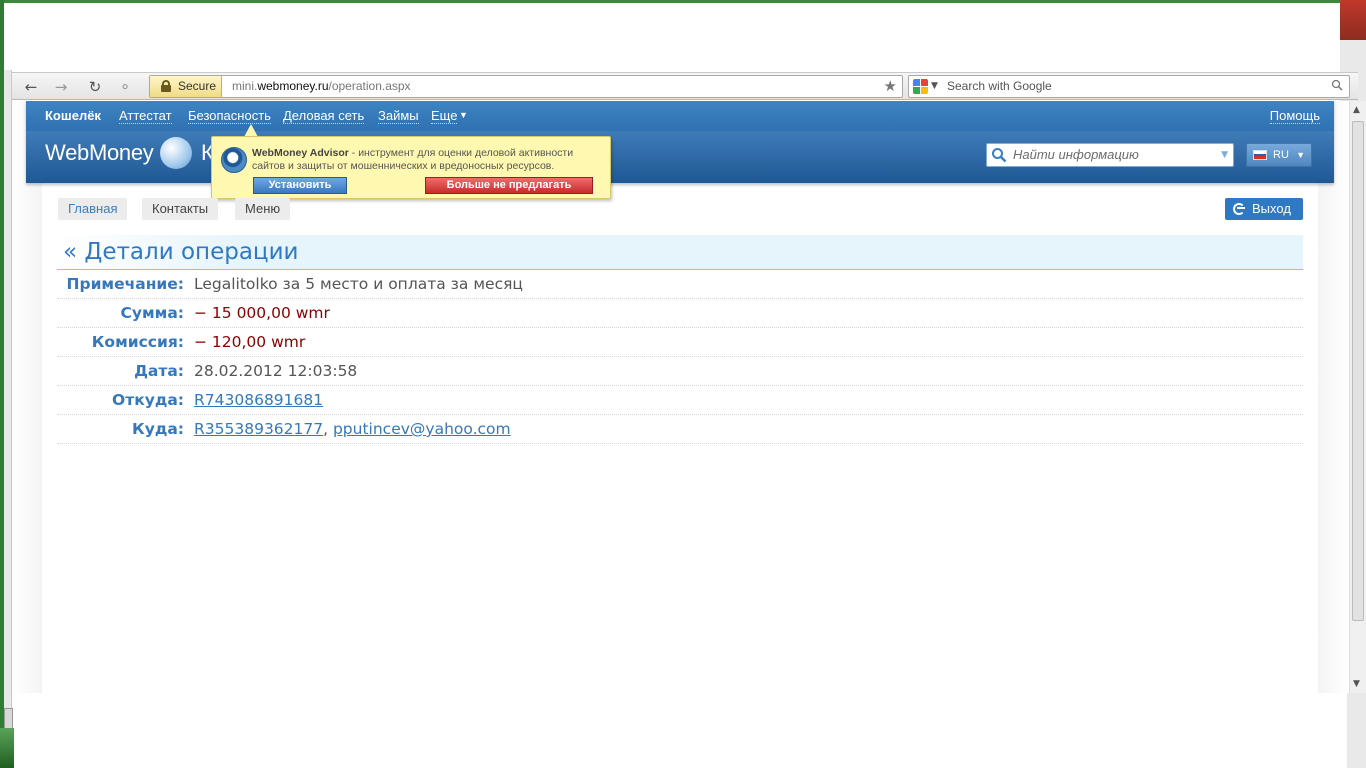 This screenshot has width=1366, height=768. What do you see at coordinates (197, 86) in the screenshot?
I see `secure-label: Secure` at bounding box center [197, 86].